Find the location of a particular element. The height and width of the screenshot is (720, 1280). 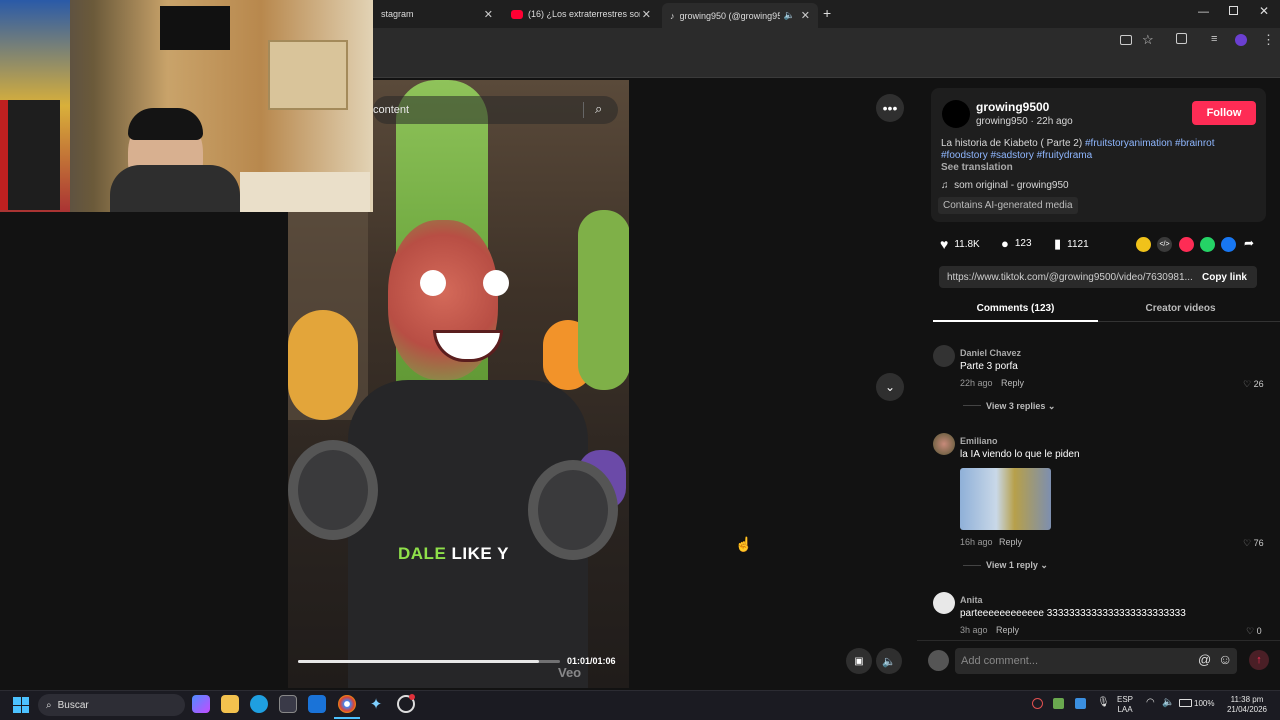

emoji-icon: ☺ is located at coordinates (1225, 659).